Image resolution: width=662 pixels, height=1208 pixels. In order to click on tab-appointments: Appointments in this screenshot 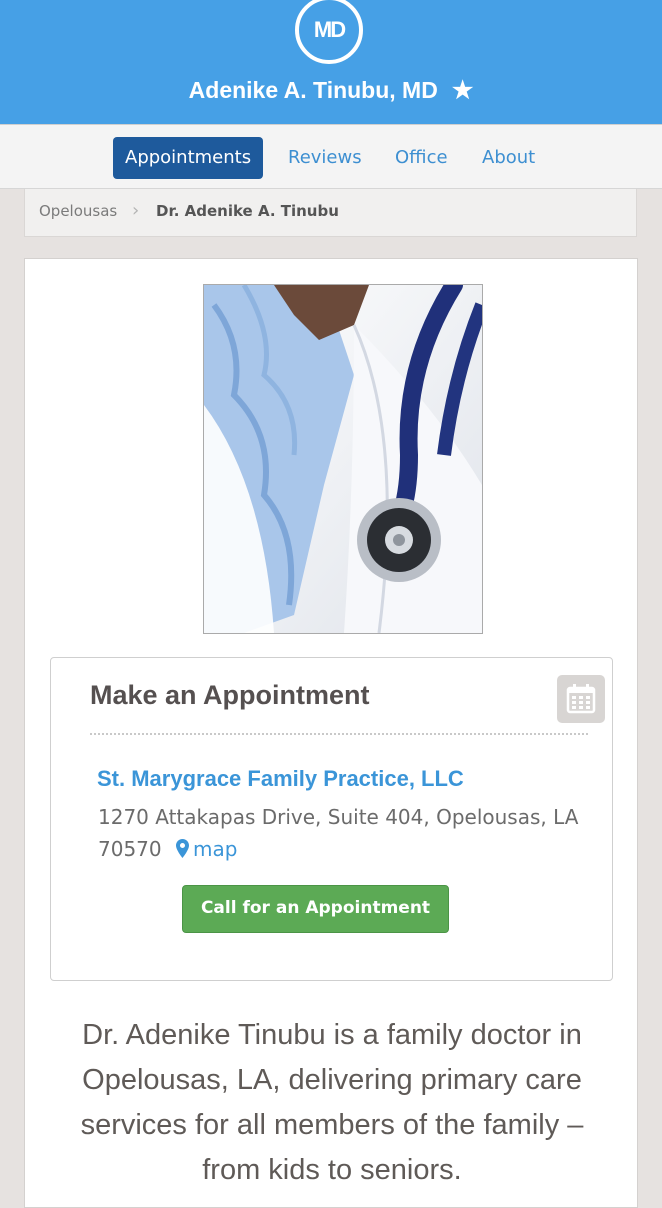, I will do `click(188, 158)`.